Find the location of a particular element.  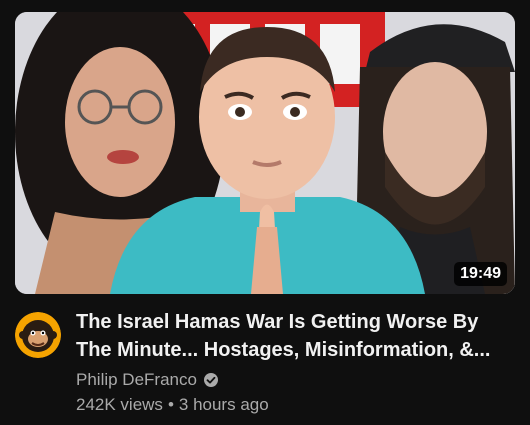

channel-row: Philip DeFranco is located at coordinates (286, 380).